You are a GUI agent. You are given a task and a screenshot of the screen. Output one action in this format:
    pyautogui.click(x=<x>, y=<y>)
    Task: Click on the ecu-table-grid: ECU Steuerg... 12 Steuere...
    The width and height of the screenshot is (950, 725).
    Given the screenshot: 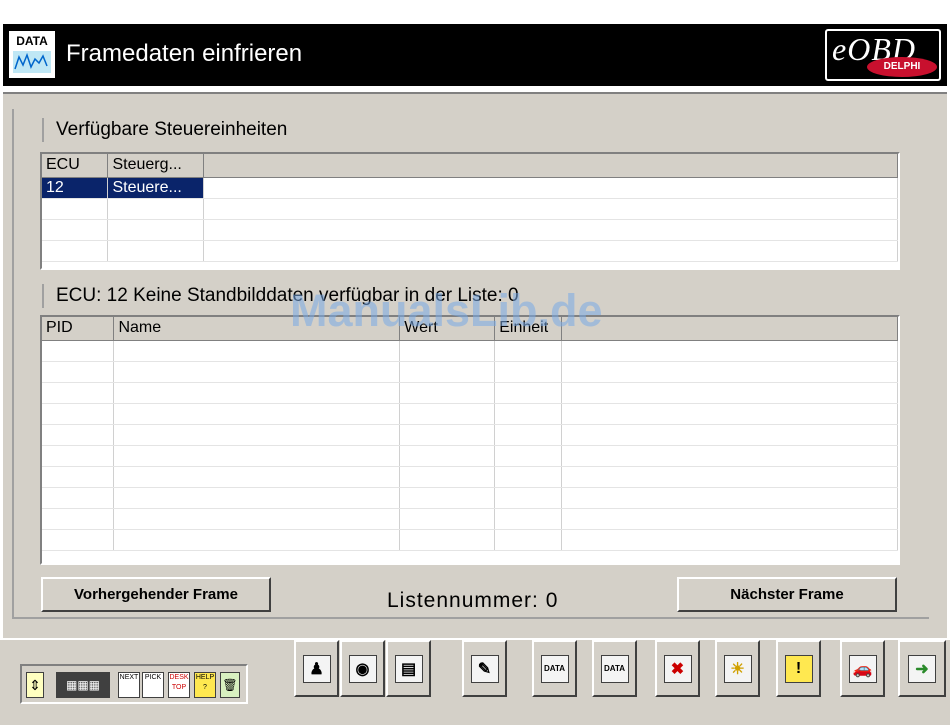 What is the action you would take?
    pyautogui.click(x=470, y=208)
    